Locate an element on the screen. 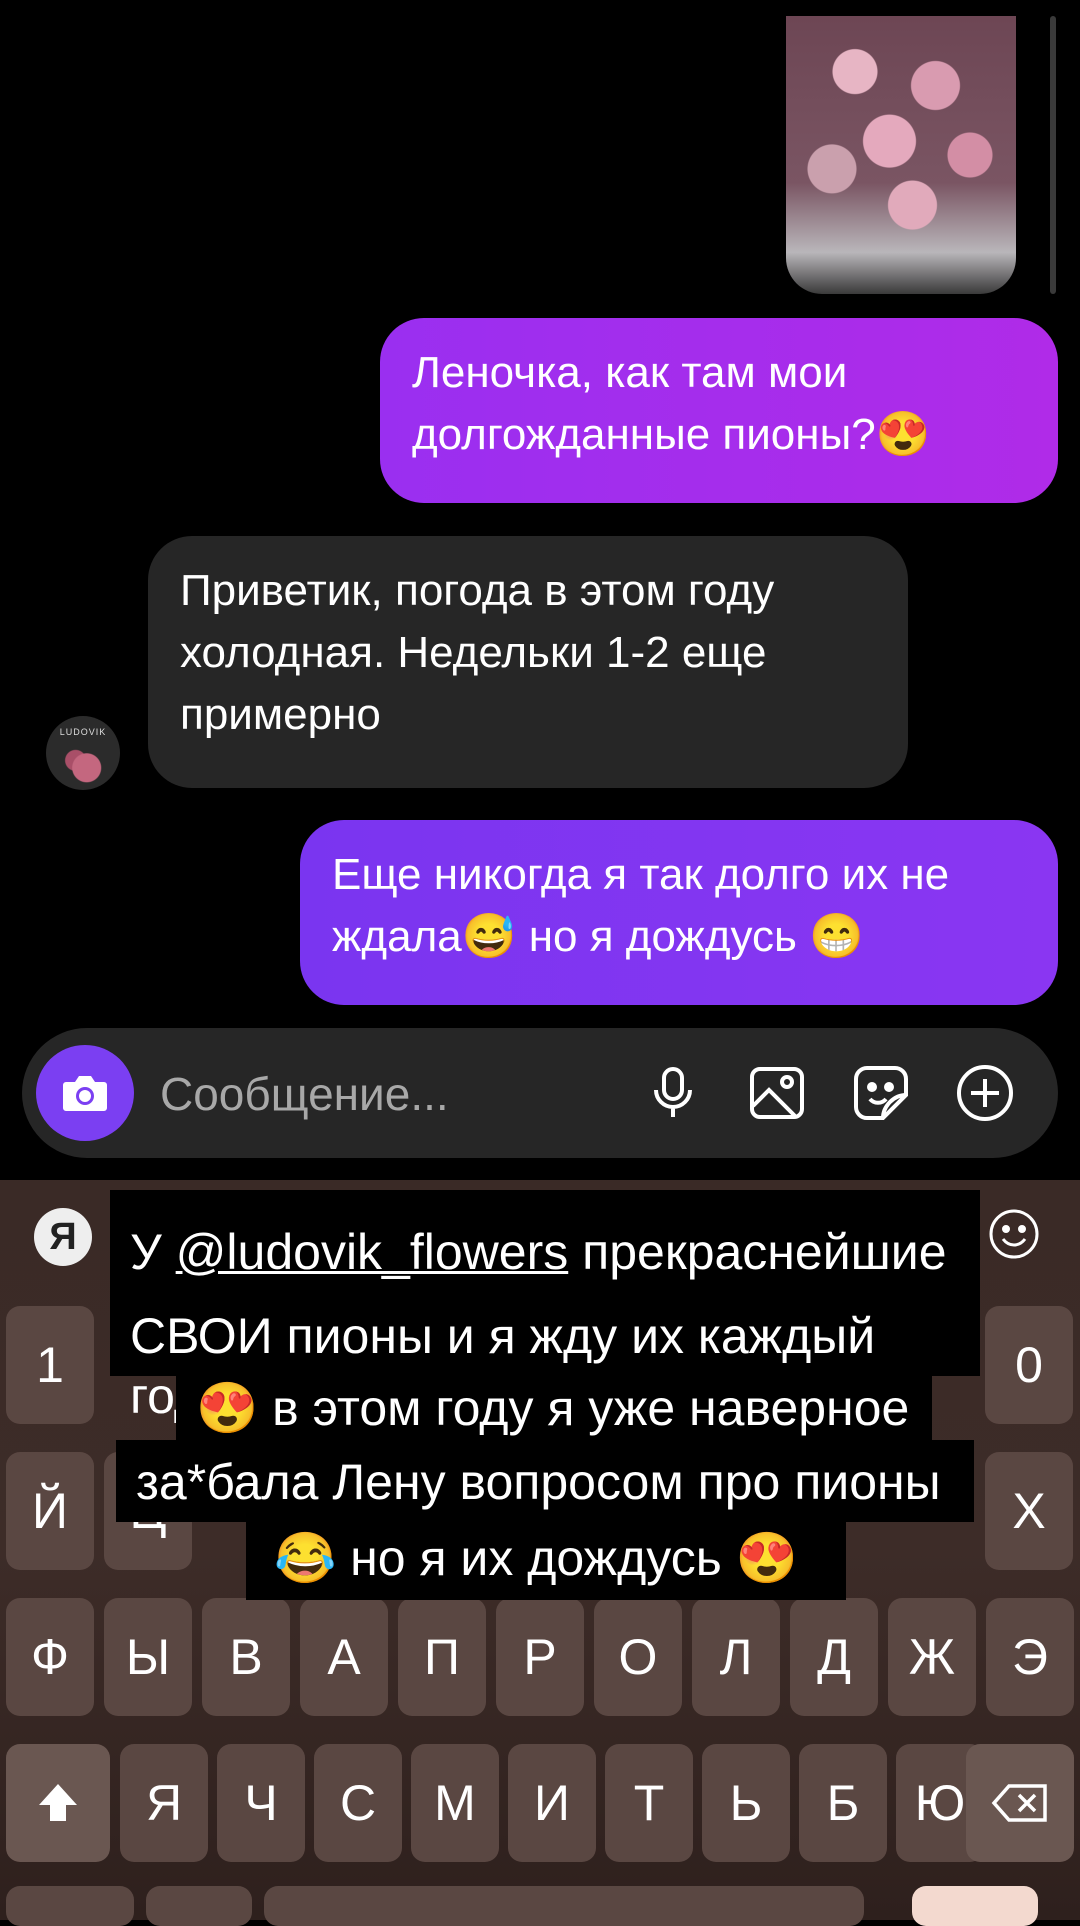 This screenshot has width=1080, height=1926. smile-icon is located at coordinates (1014, 1234).